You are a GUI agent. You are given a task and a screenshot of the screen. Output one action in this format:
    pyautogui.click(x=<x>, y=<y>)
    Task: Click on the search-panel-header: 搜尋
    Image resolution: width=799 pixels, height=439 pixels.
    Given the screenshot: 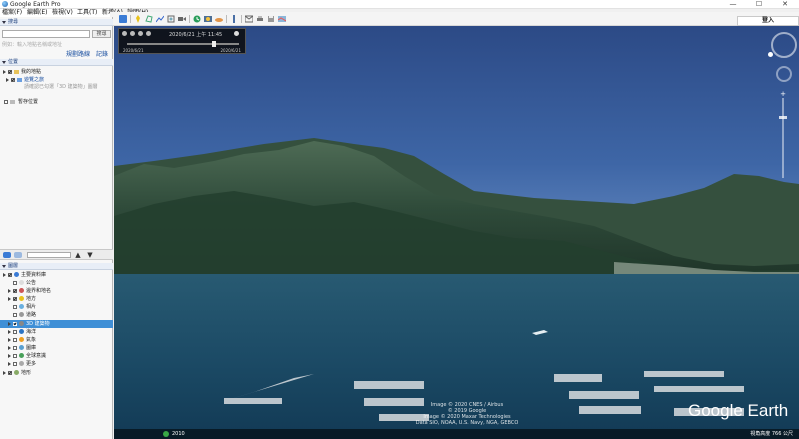 What is the action you would take?
    pyautogui.click(x=56, y=22)
    